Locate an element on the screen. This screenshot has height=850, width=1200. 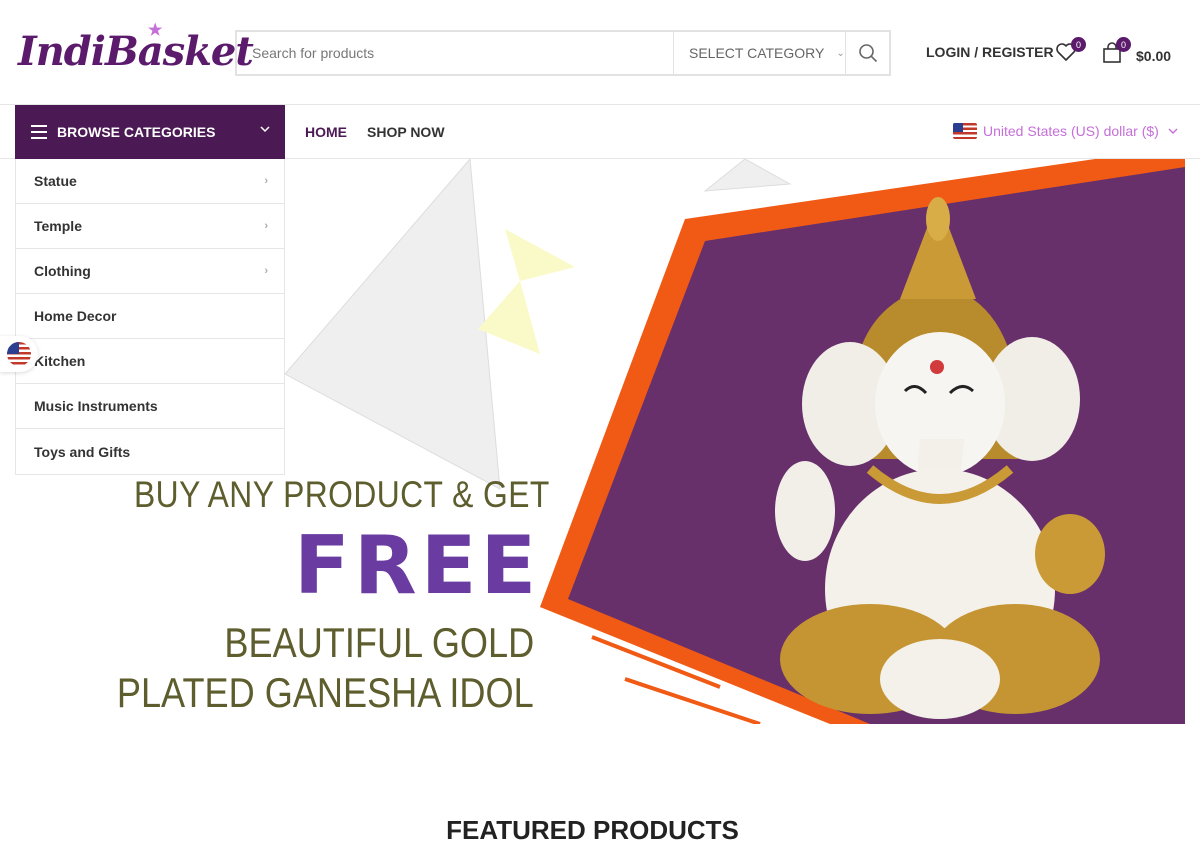
currency-label: United States (US) dollar ($) is located at coordinates (1071, 131).